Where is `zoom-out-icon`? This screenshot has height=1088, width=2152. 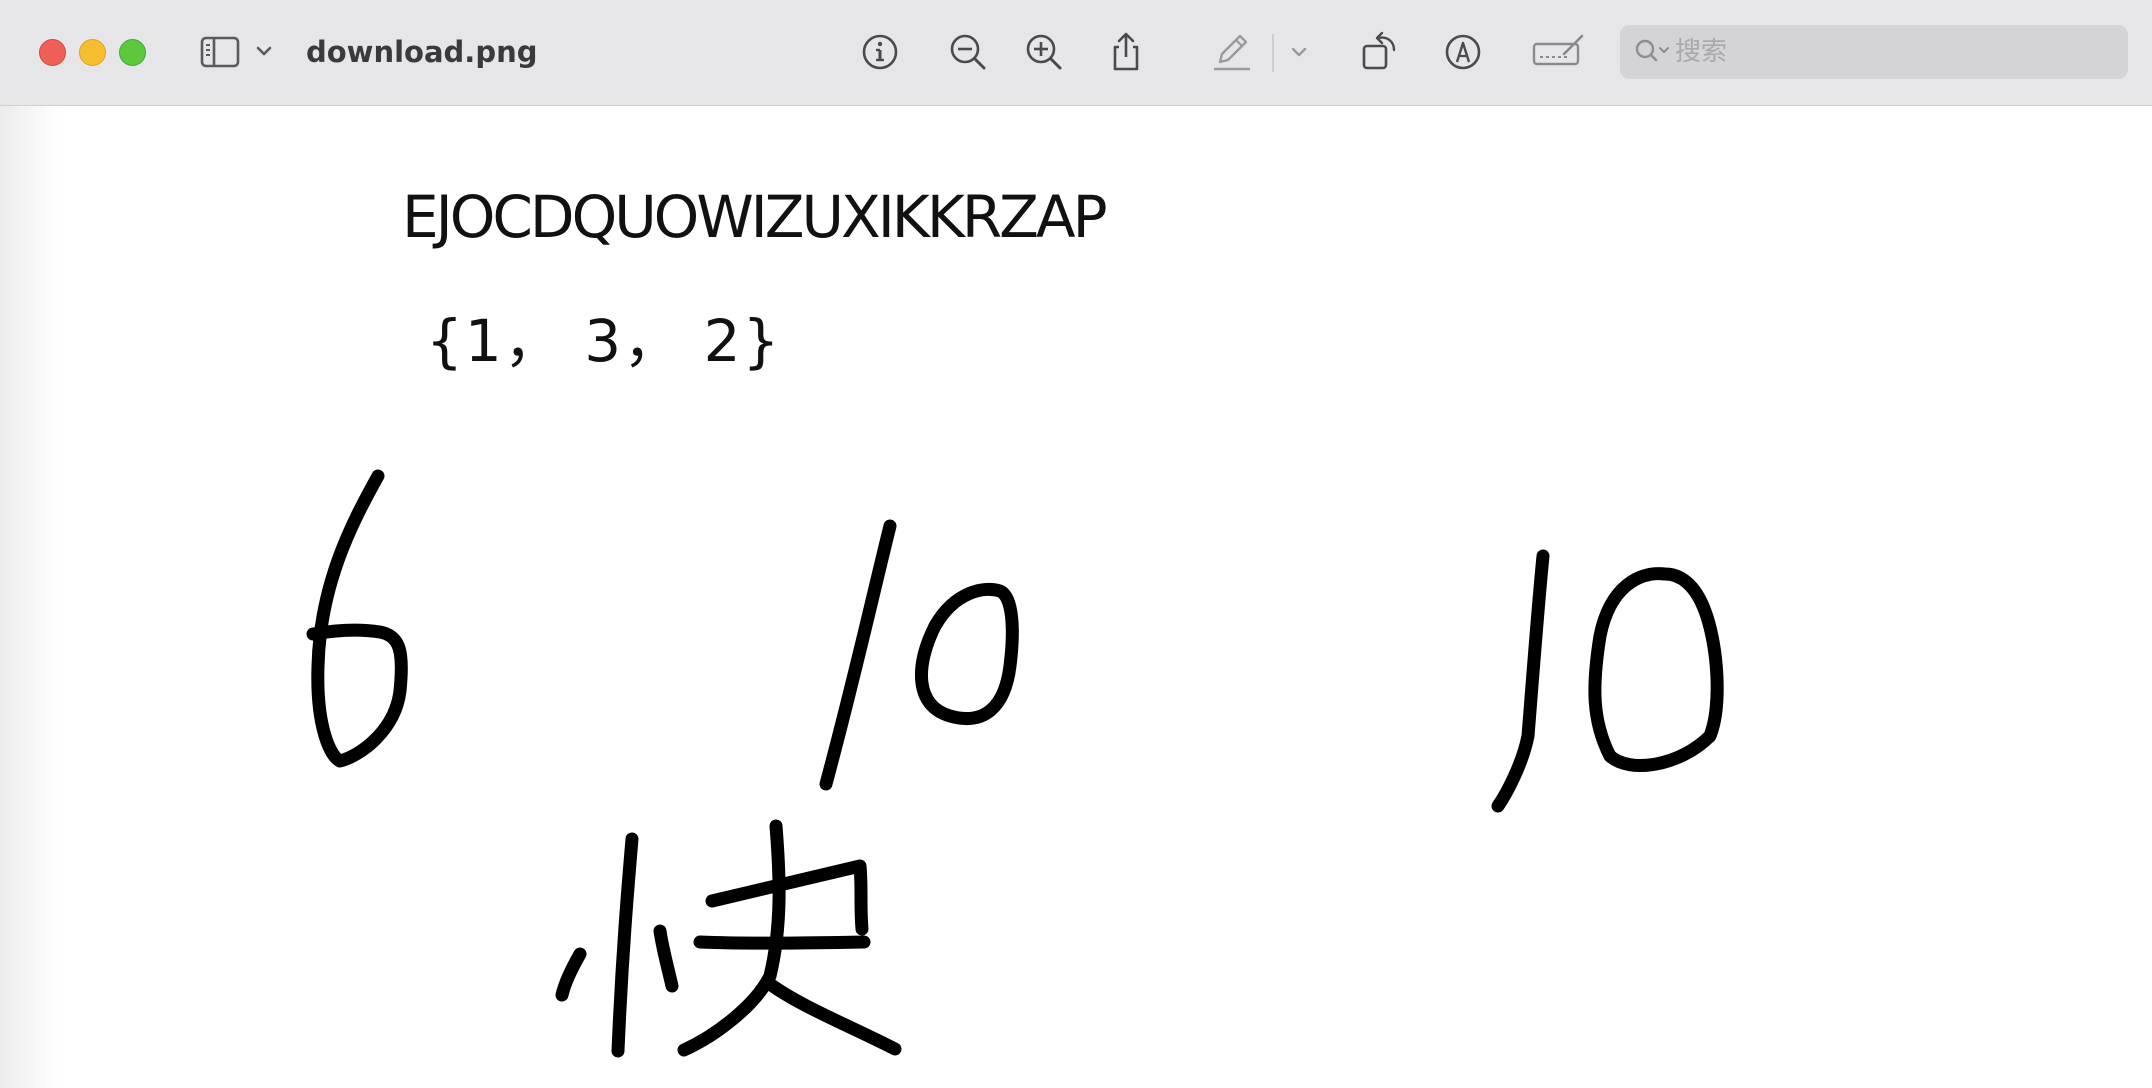
zoom-out-icon is located at coordinates (968, 52).